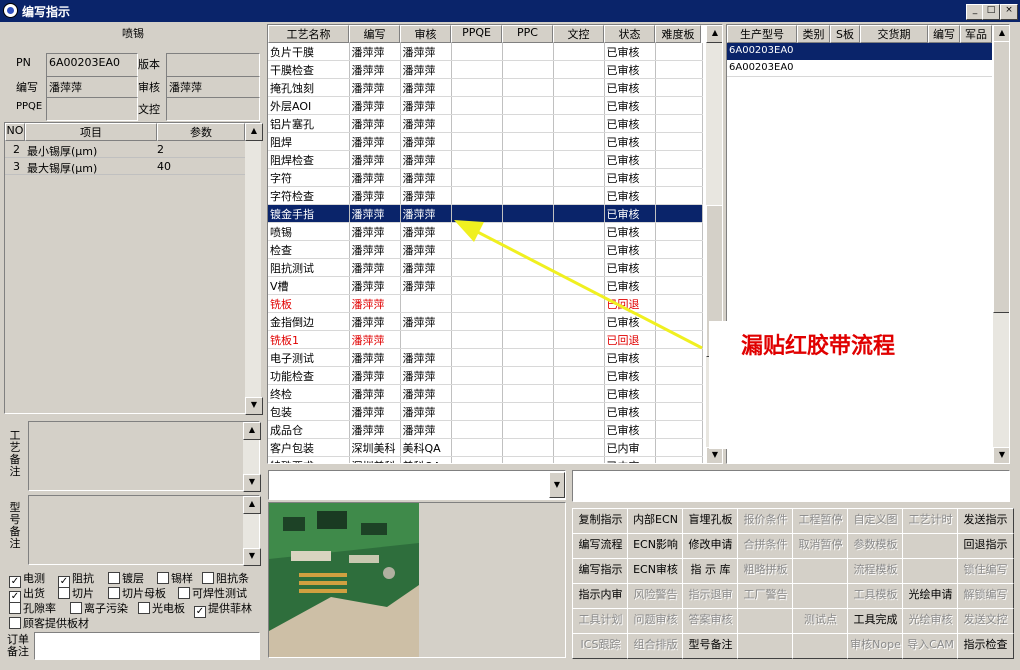 Image resolution: width=1020 pixels, height=670 pixels. Describe the element at coordinates (213, 65) in the screenshot. I see `version-field` at that location.